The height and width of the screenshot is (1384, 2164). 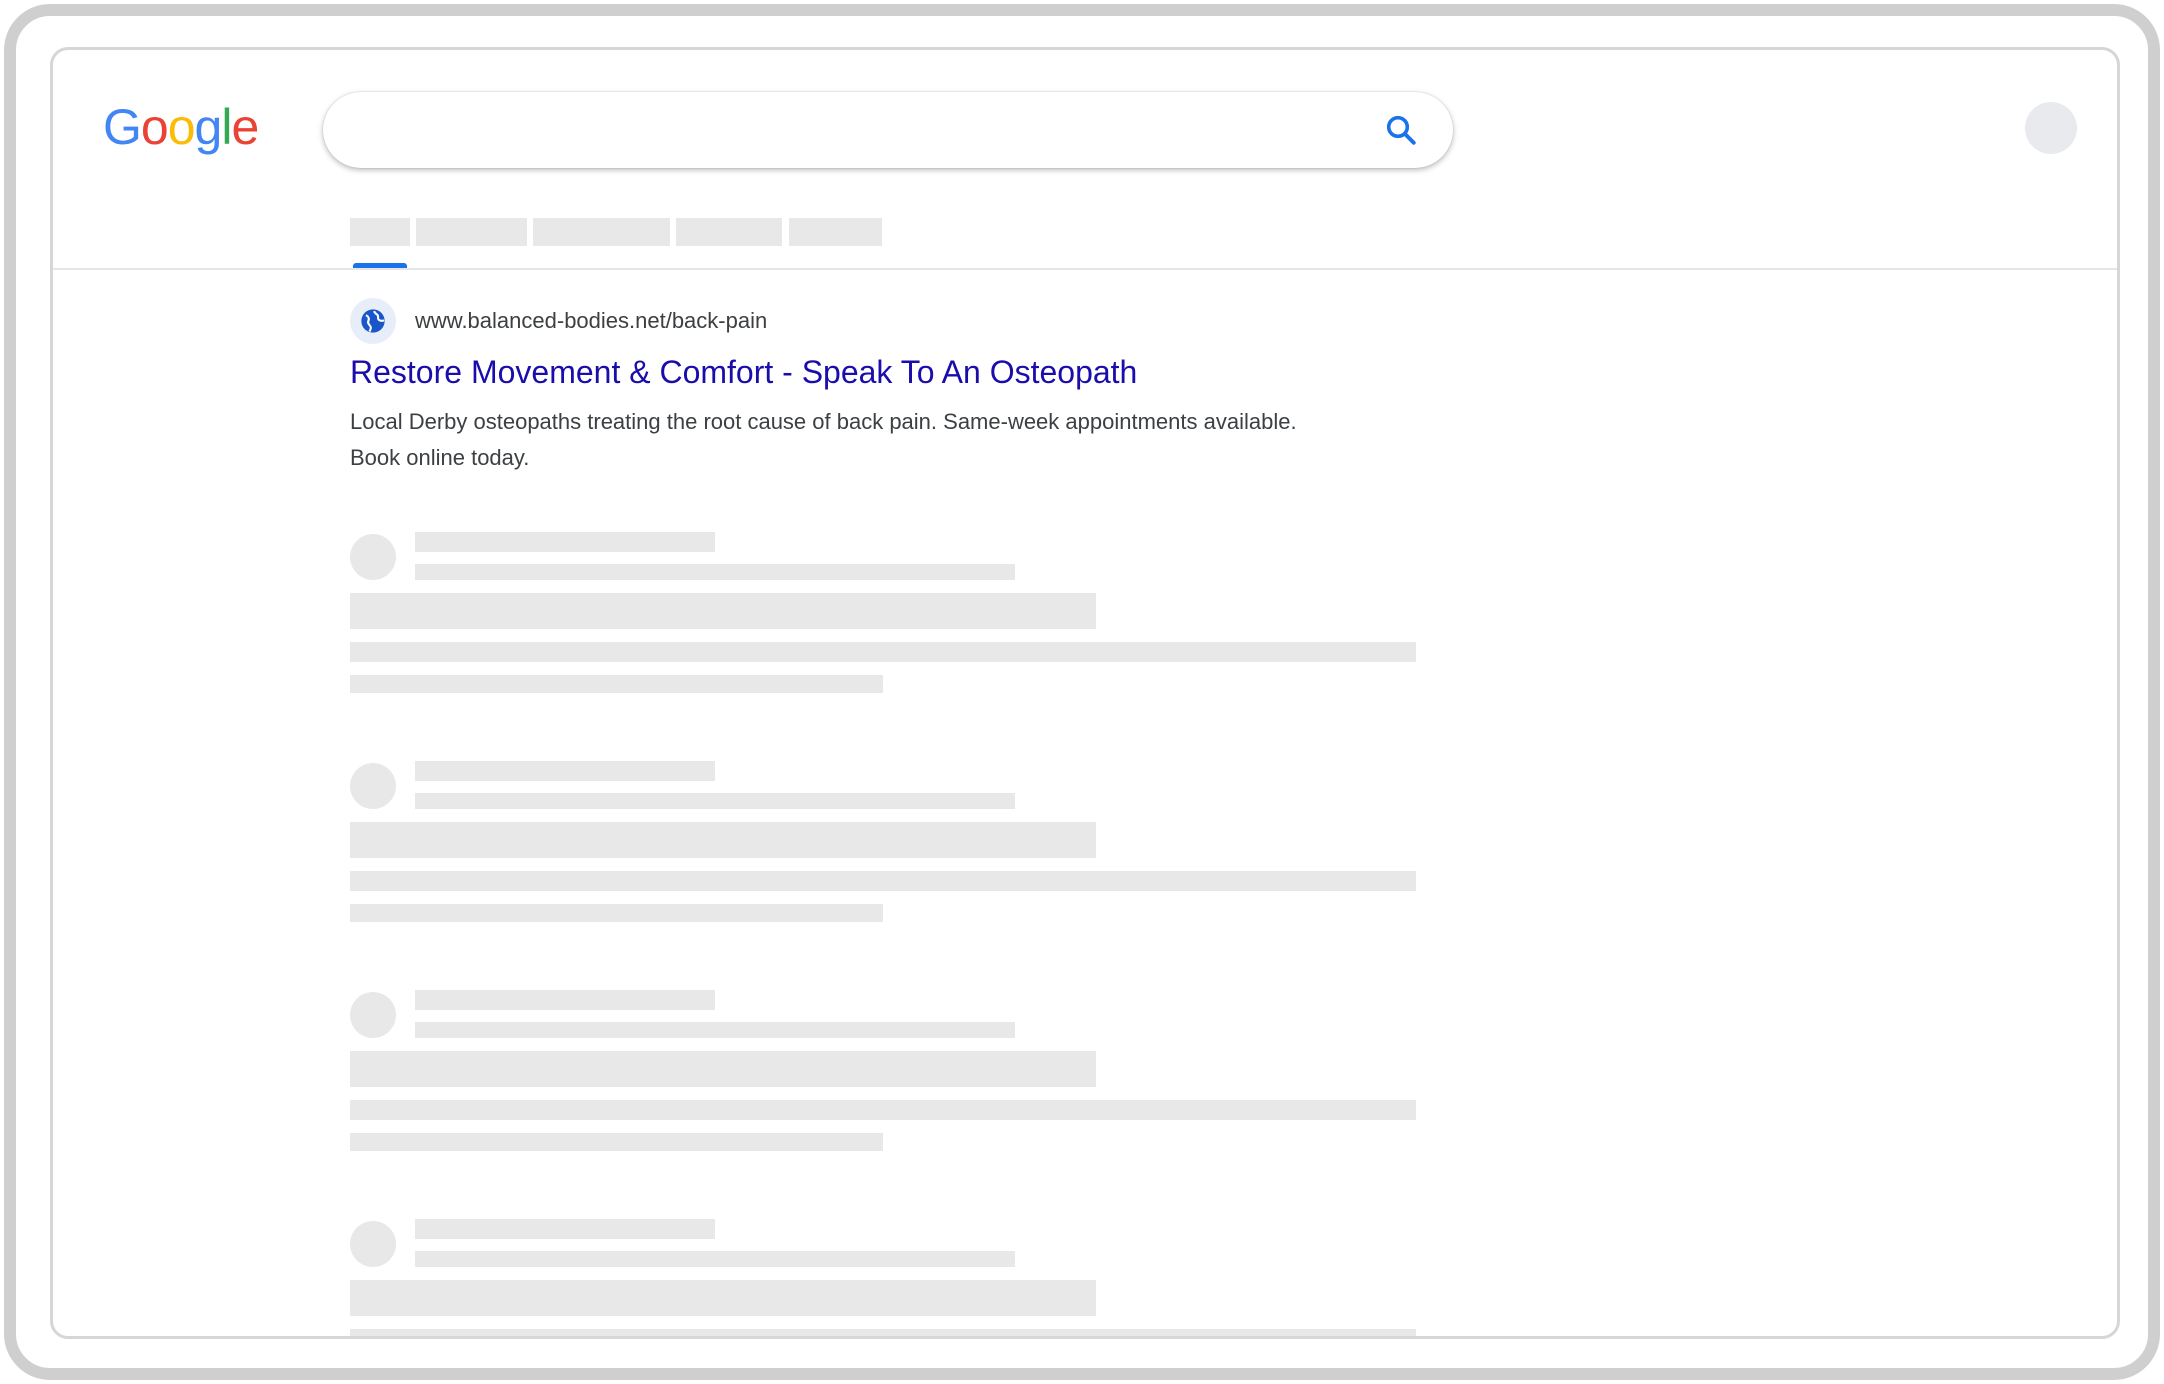 What do you see at coordinates (1085, 269) in the screenshot?
I see `header-divider` at bounding box center [1085, 269].